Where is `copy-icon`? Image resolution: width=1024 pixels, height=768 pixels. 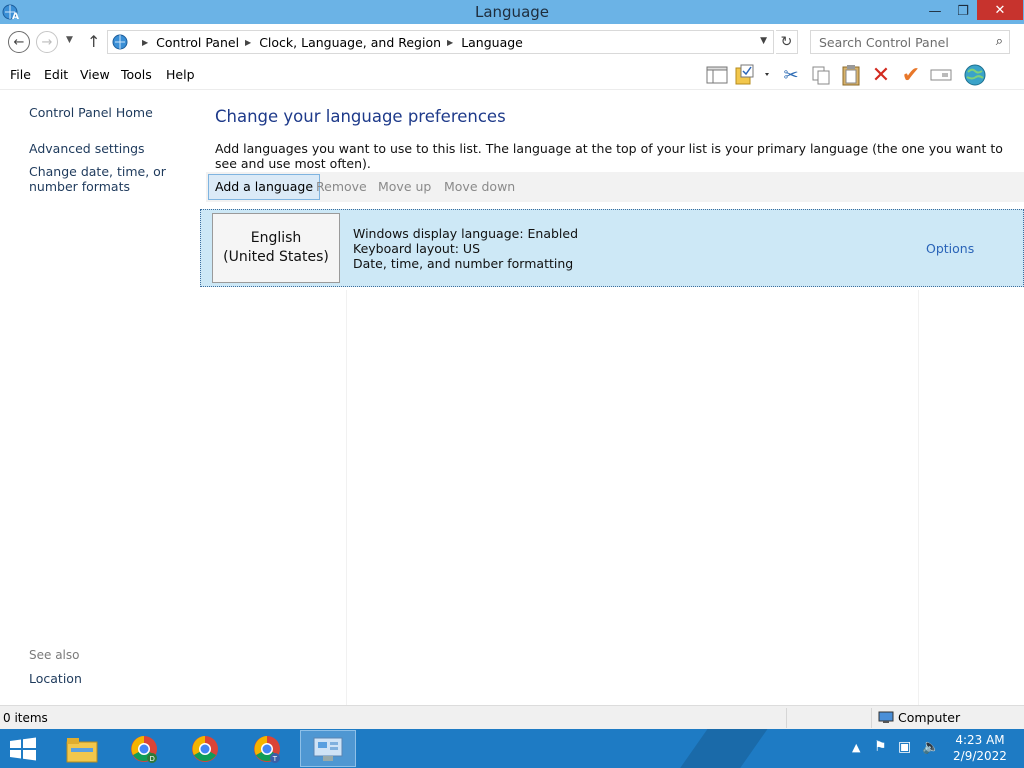
copy-icon is located at coordinates (821, 75).